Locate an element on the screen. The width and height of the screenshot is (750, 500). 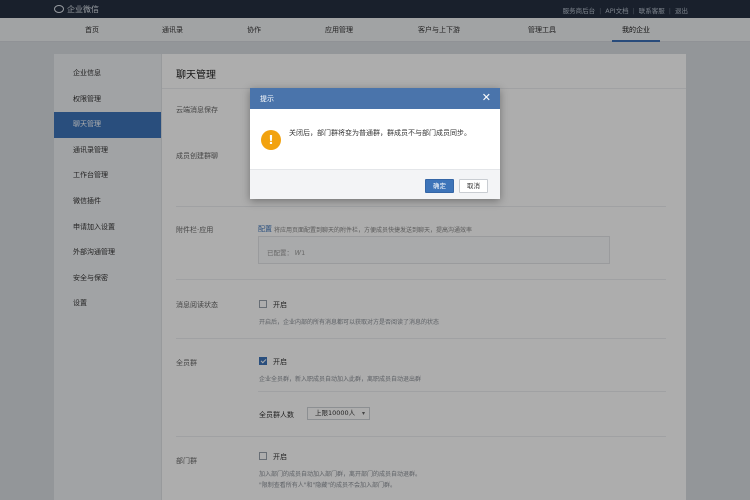
dialog-footer: 确定 取消 is located at coordinates (375, 184).